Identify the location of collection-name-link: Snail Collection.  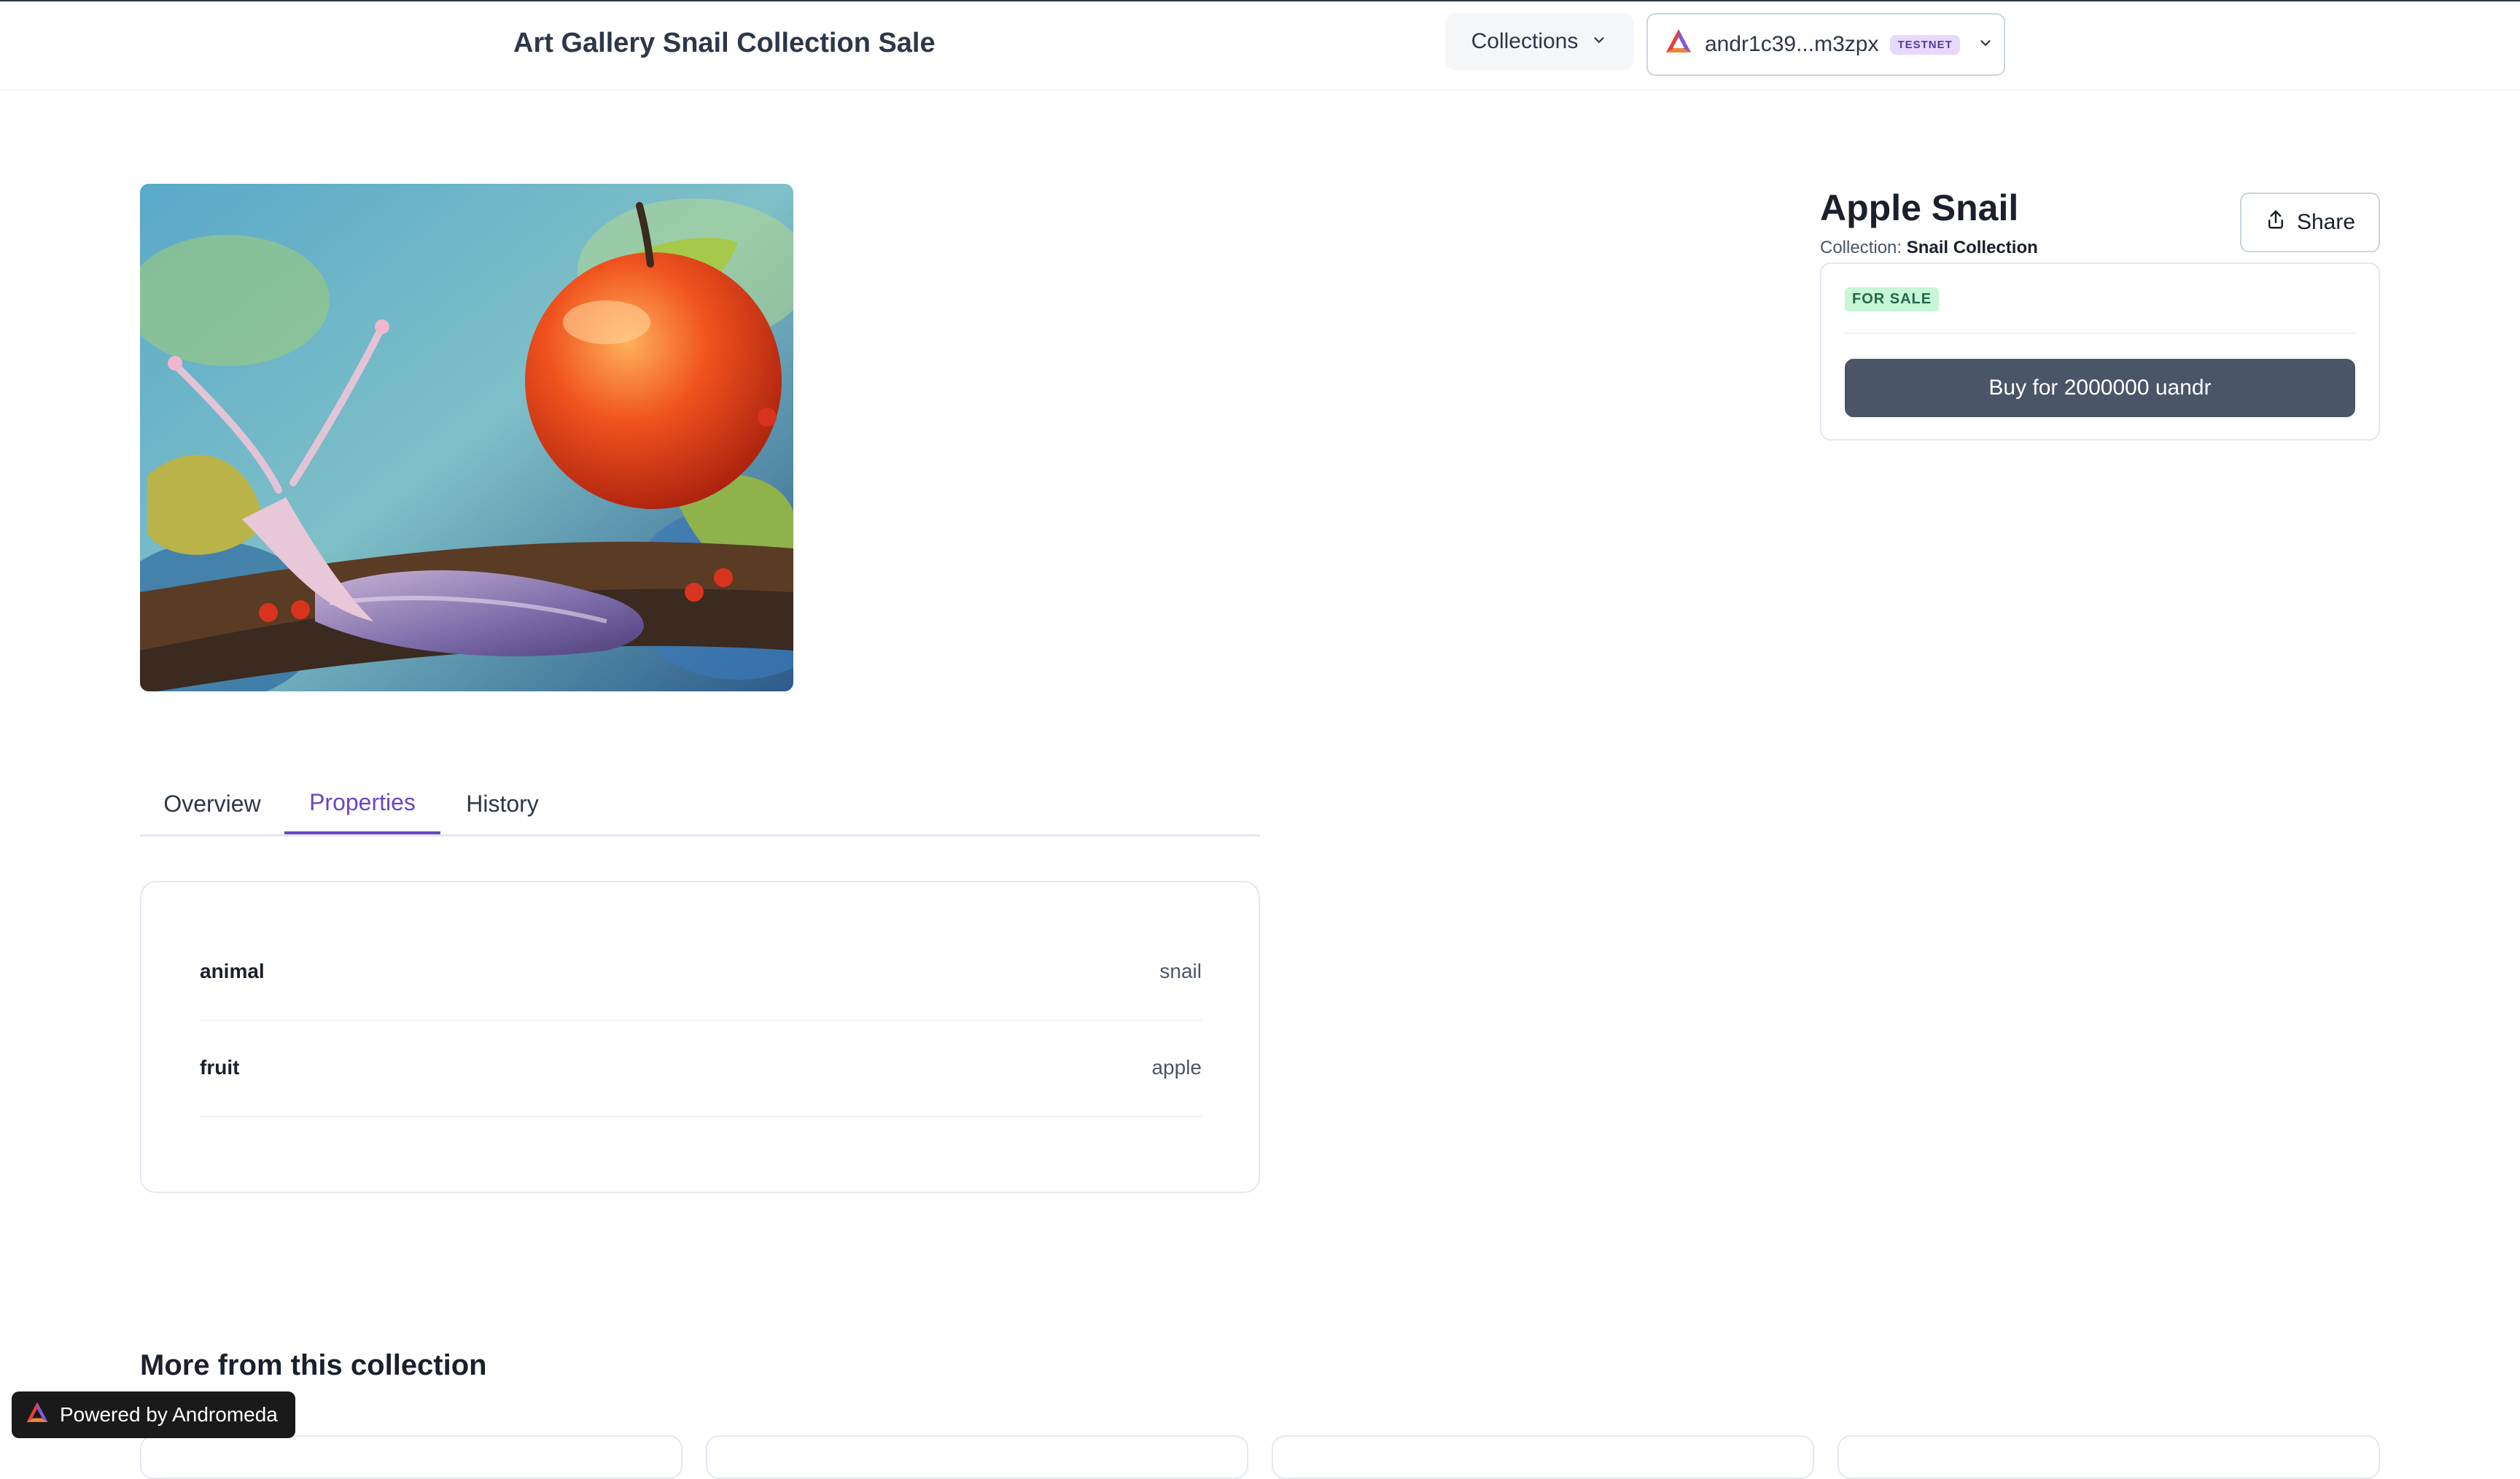
(1972, 248).